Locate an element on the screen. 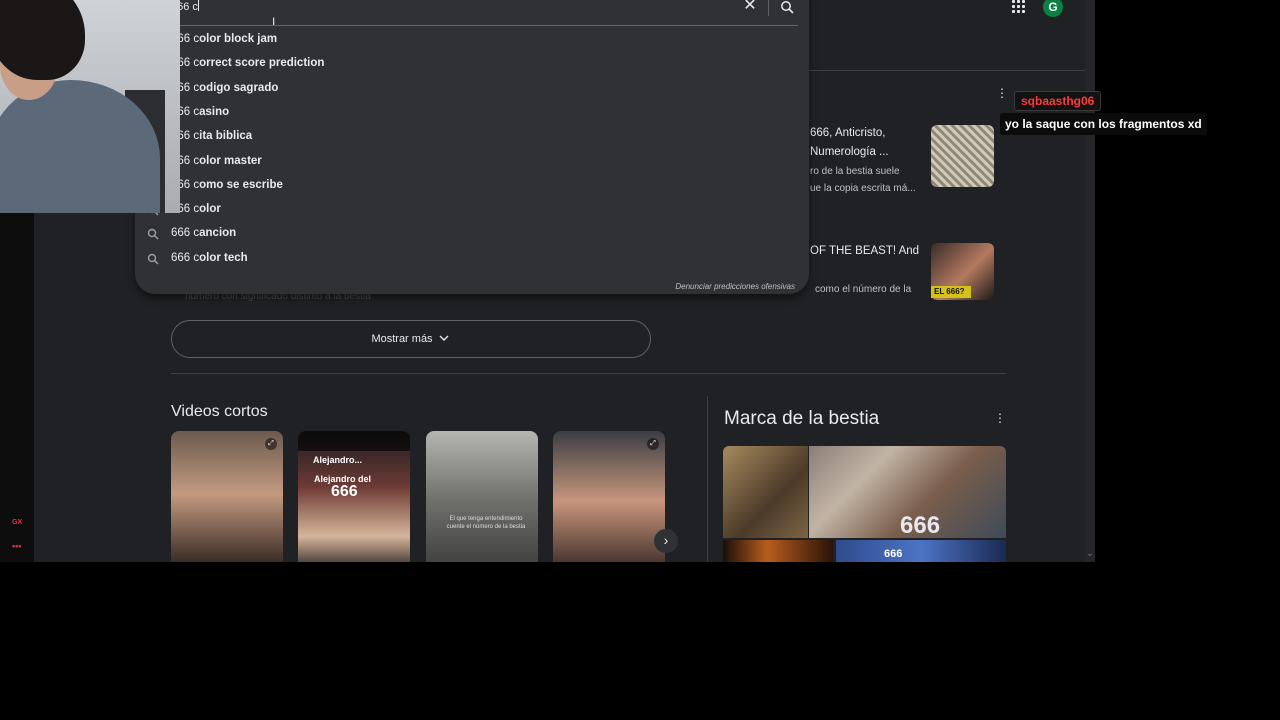 The height and width of the screenshot is (720, 1280). gx-logo: GX is located at coordinates (17, 522).